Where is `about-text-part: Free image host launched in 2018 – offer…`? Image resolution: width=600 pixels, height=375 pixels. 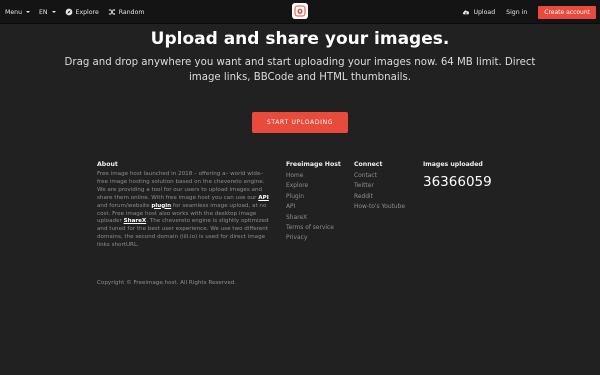
about-text-part: Free image host launched in 2018 – offer… is located at coordinates (181, 186).